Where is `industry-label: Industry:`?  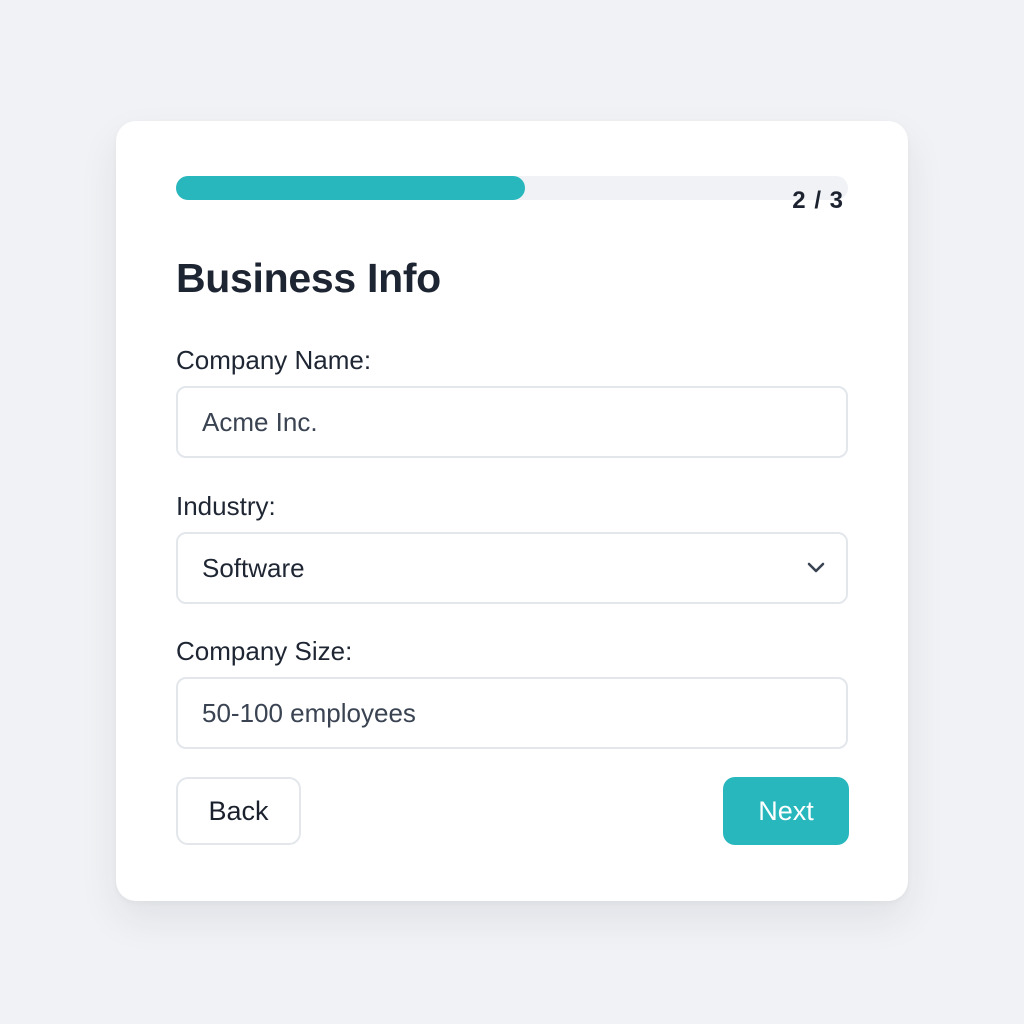 industry-label: Industry: is located at coordinates (226, 506).